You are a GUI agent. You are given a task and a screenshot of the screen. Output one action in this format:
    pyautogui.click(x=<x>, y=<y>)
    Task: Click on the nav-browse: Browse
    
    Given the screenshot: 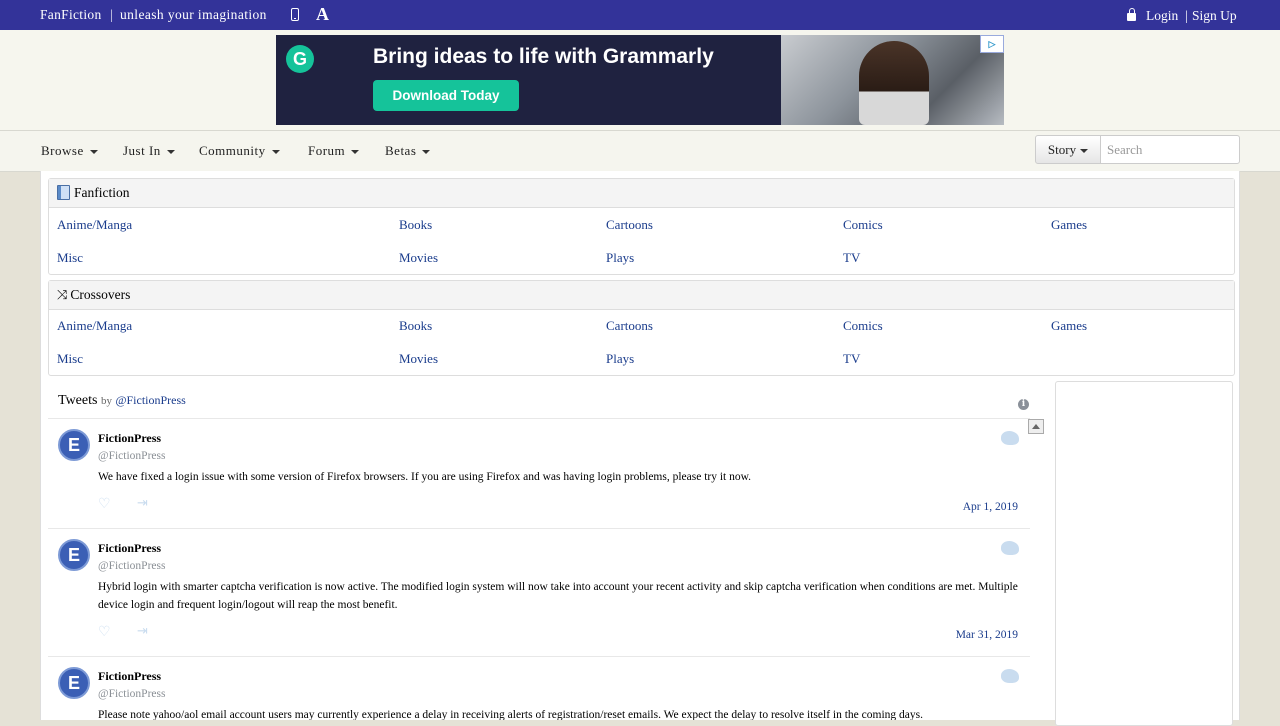 What is the action you would take?
    pyautogui.click(x=69, y=151)
    